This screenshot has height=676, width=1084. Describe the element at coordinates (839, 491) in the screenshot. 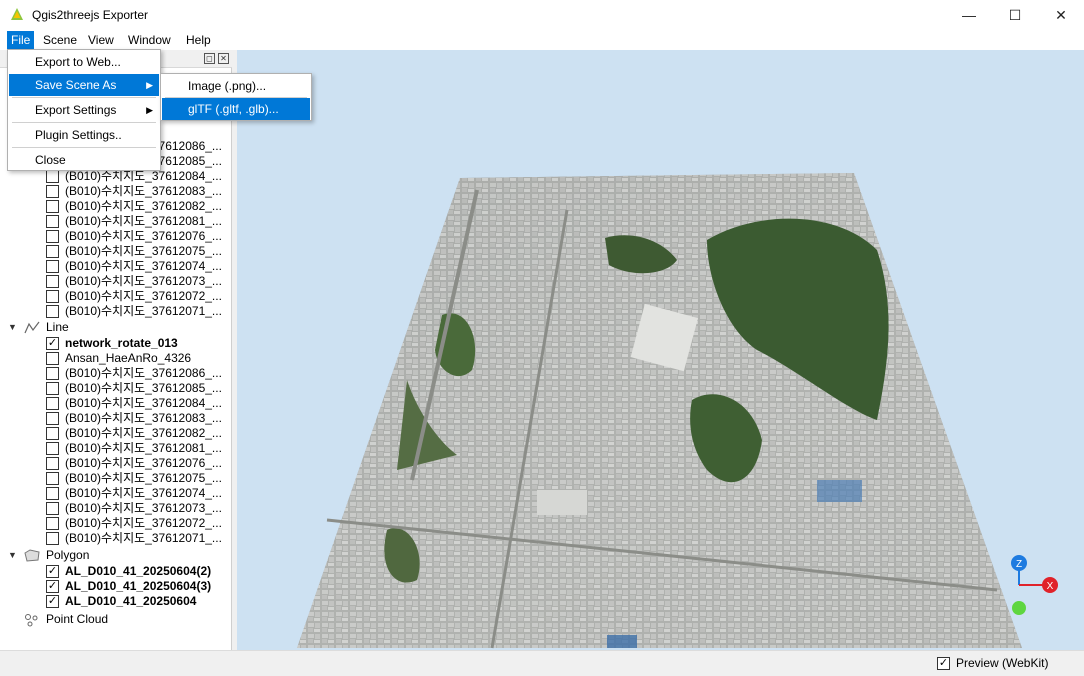

I see `blue-roof-block` at that location.